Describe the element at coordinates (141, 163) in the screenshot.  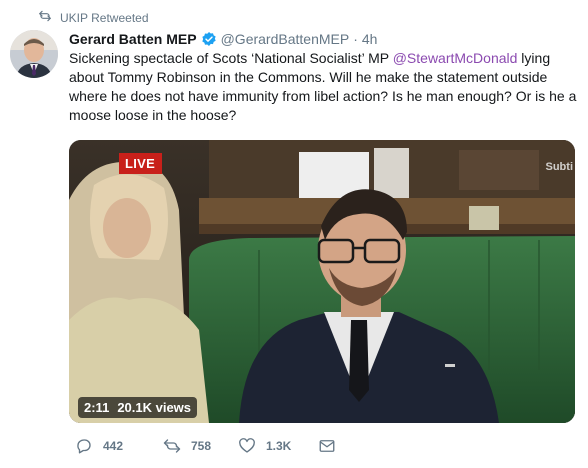
I see `live-badge: LIVE` at that location.